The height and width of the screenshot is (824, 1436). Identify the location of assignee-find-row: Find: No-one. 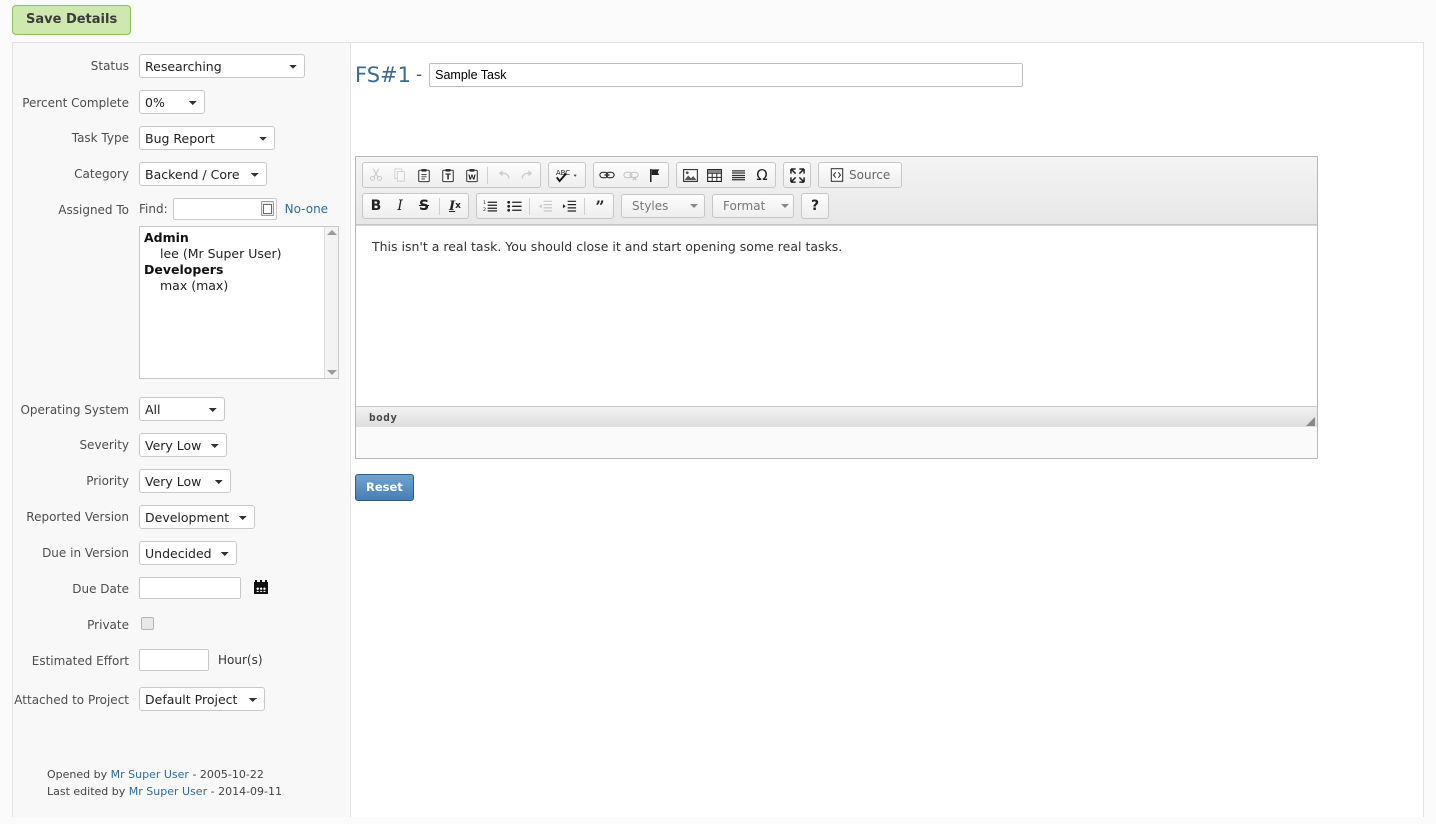
(244, 209).